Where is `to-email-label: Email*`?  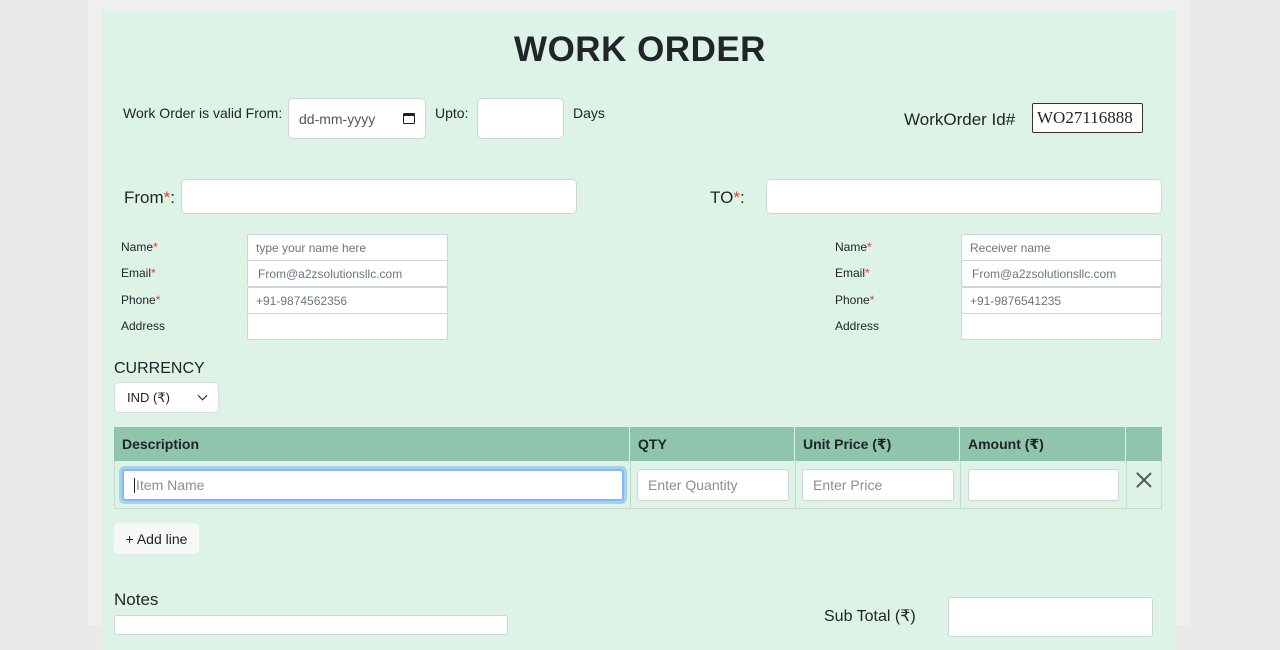 to-email-label: Email* is located at coordinates (852, 273).